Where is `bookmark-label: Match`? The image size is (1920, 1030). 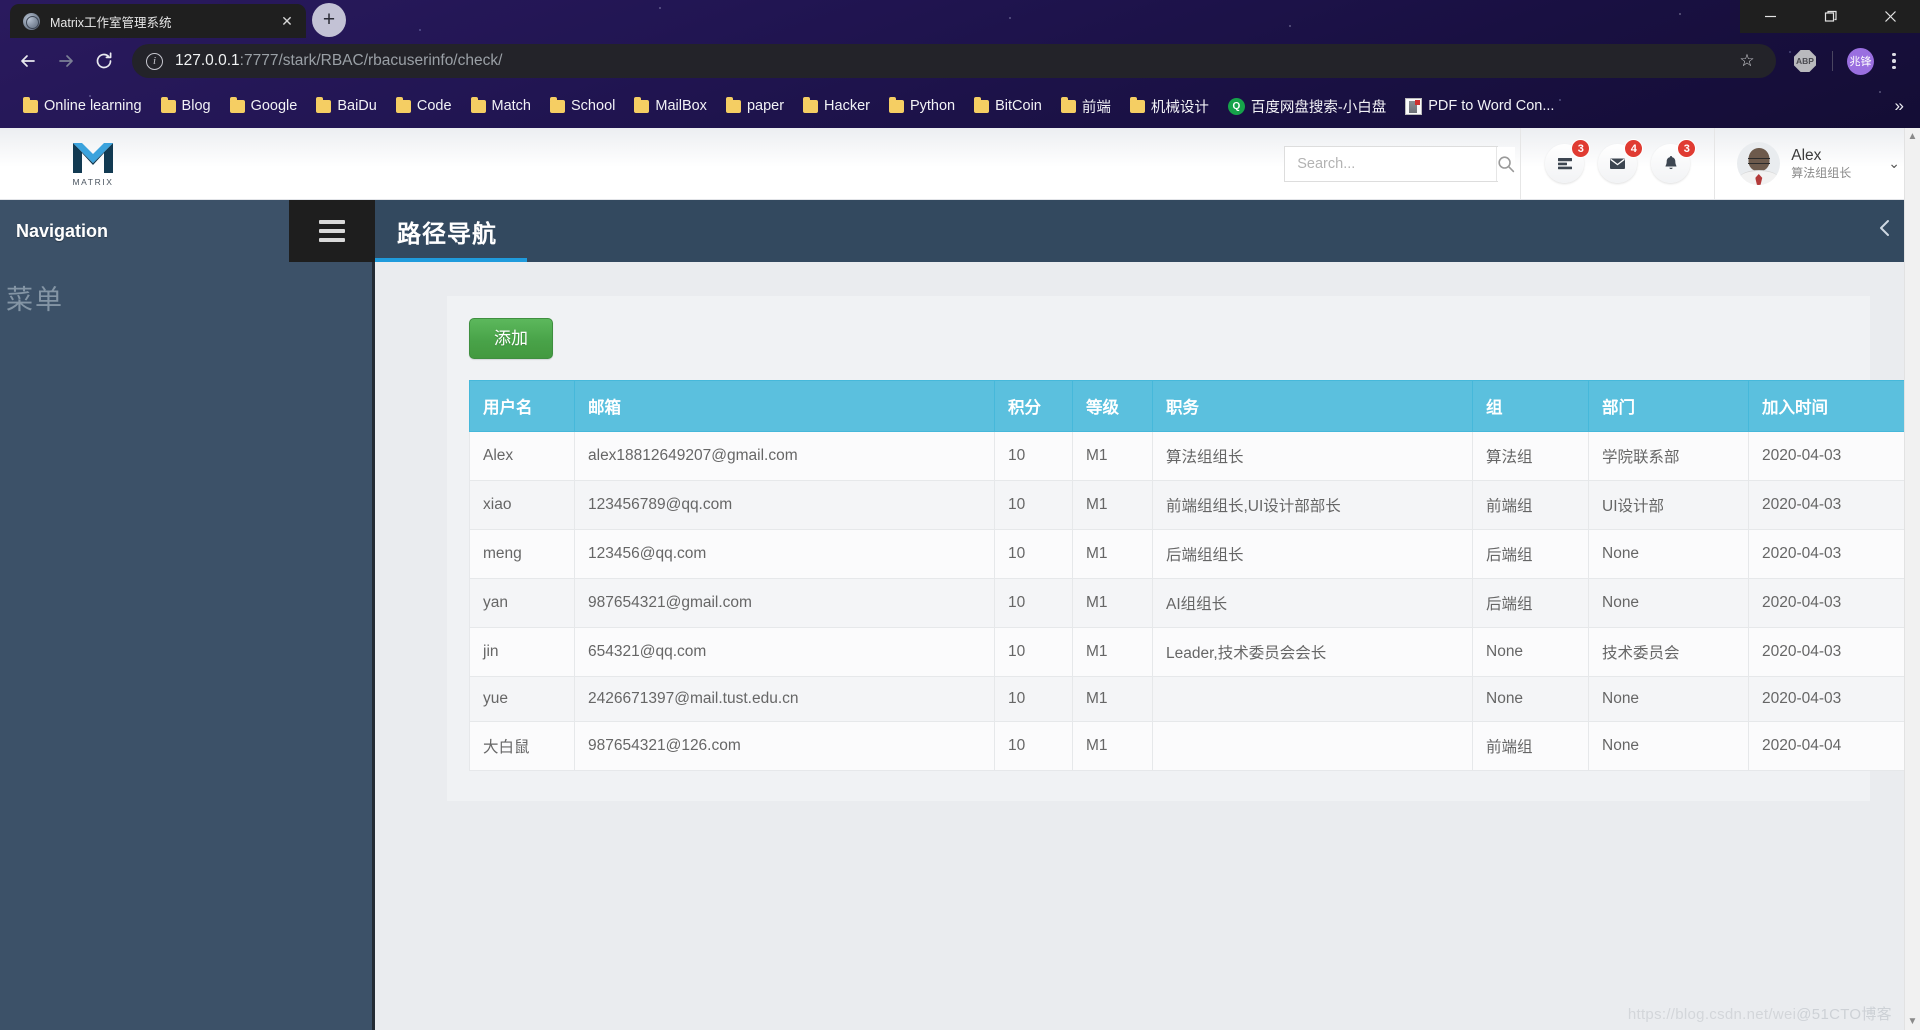 bookmark-label: Match is located at coordinates (511, 106).